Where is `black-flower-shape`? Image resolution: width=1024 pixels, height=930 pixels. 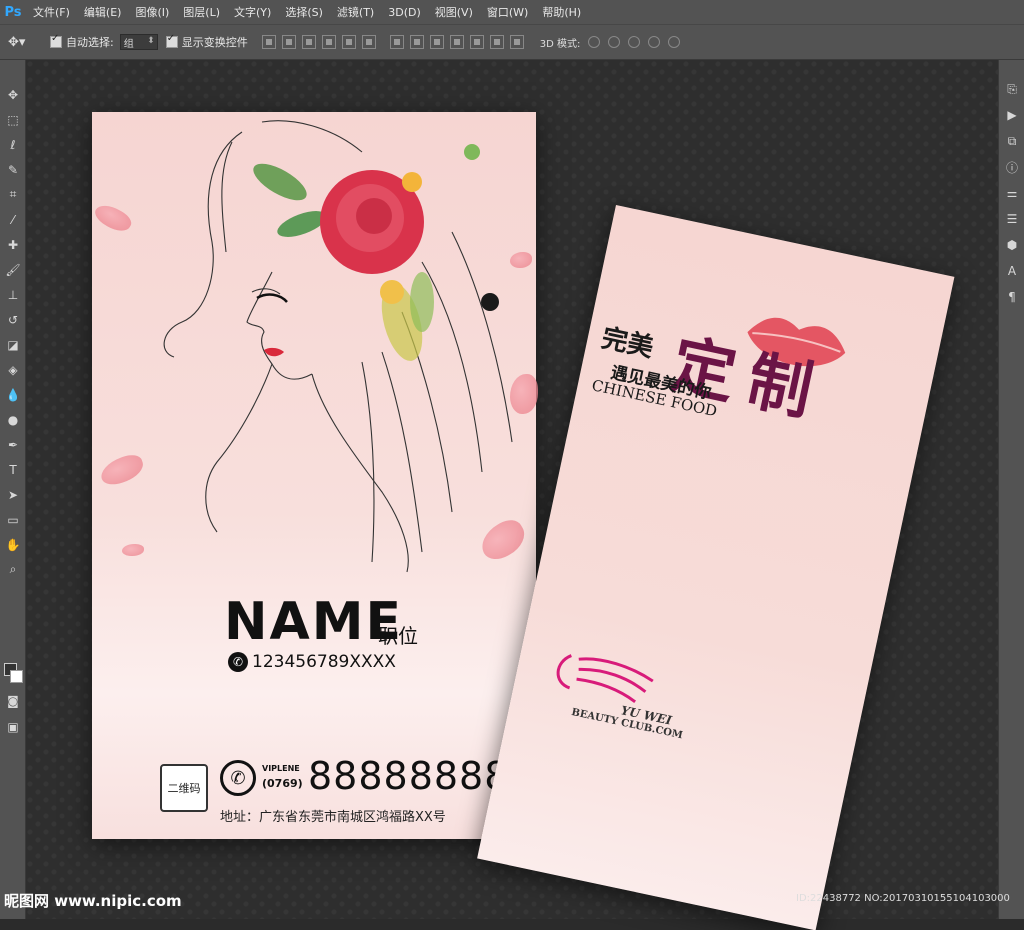
black-flower-shape is located at coordinates (490, 302).